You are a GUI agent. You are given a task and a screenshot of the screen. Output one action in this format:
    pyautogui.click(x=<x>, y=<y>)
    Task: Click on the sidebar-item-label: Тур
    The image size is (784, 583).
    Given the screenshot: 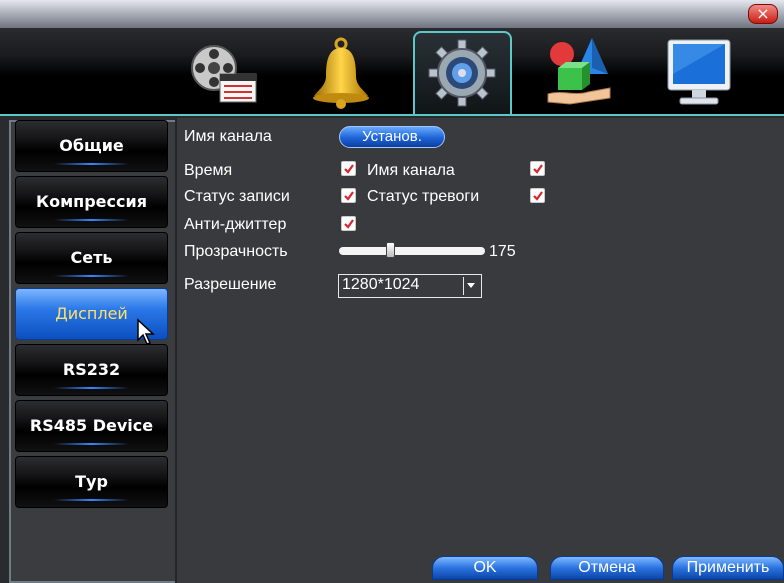 What is the action you would take?
    pyautogui.click(x=91, y=481)
    